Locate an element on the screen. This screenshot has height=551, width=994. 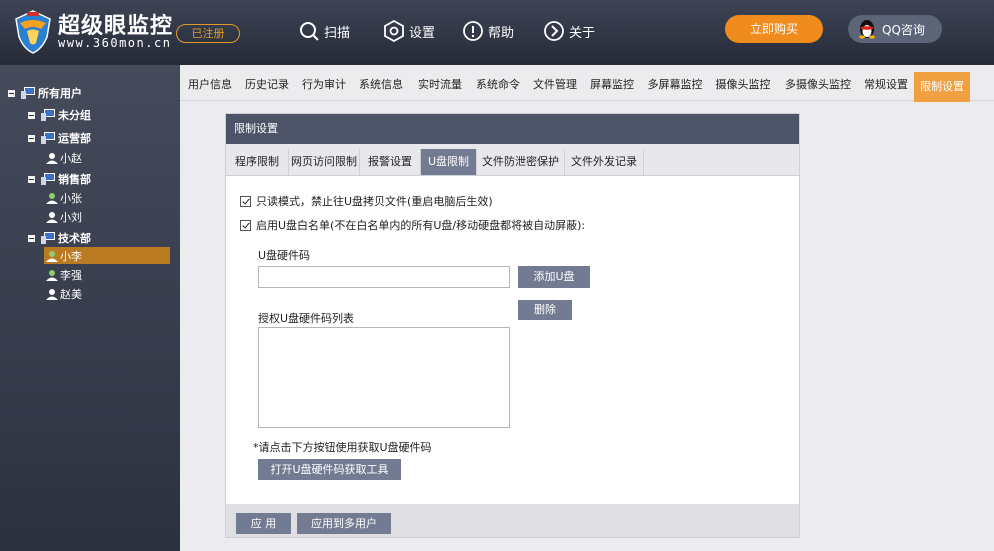
subtab-file-outgoing-log: 文件外发记录 is located at coordinates (604, 162).